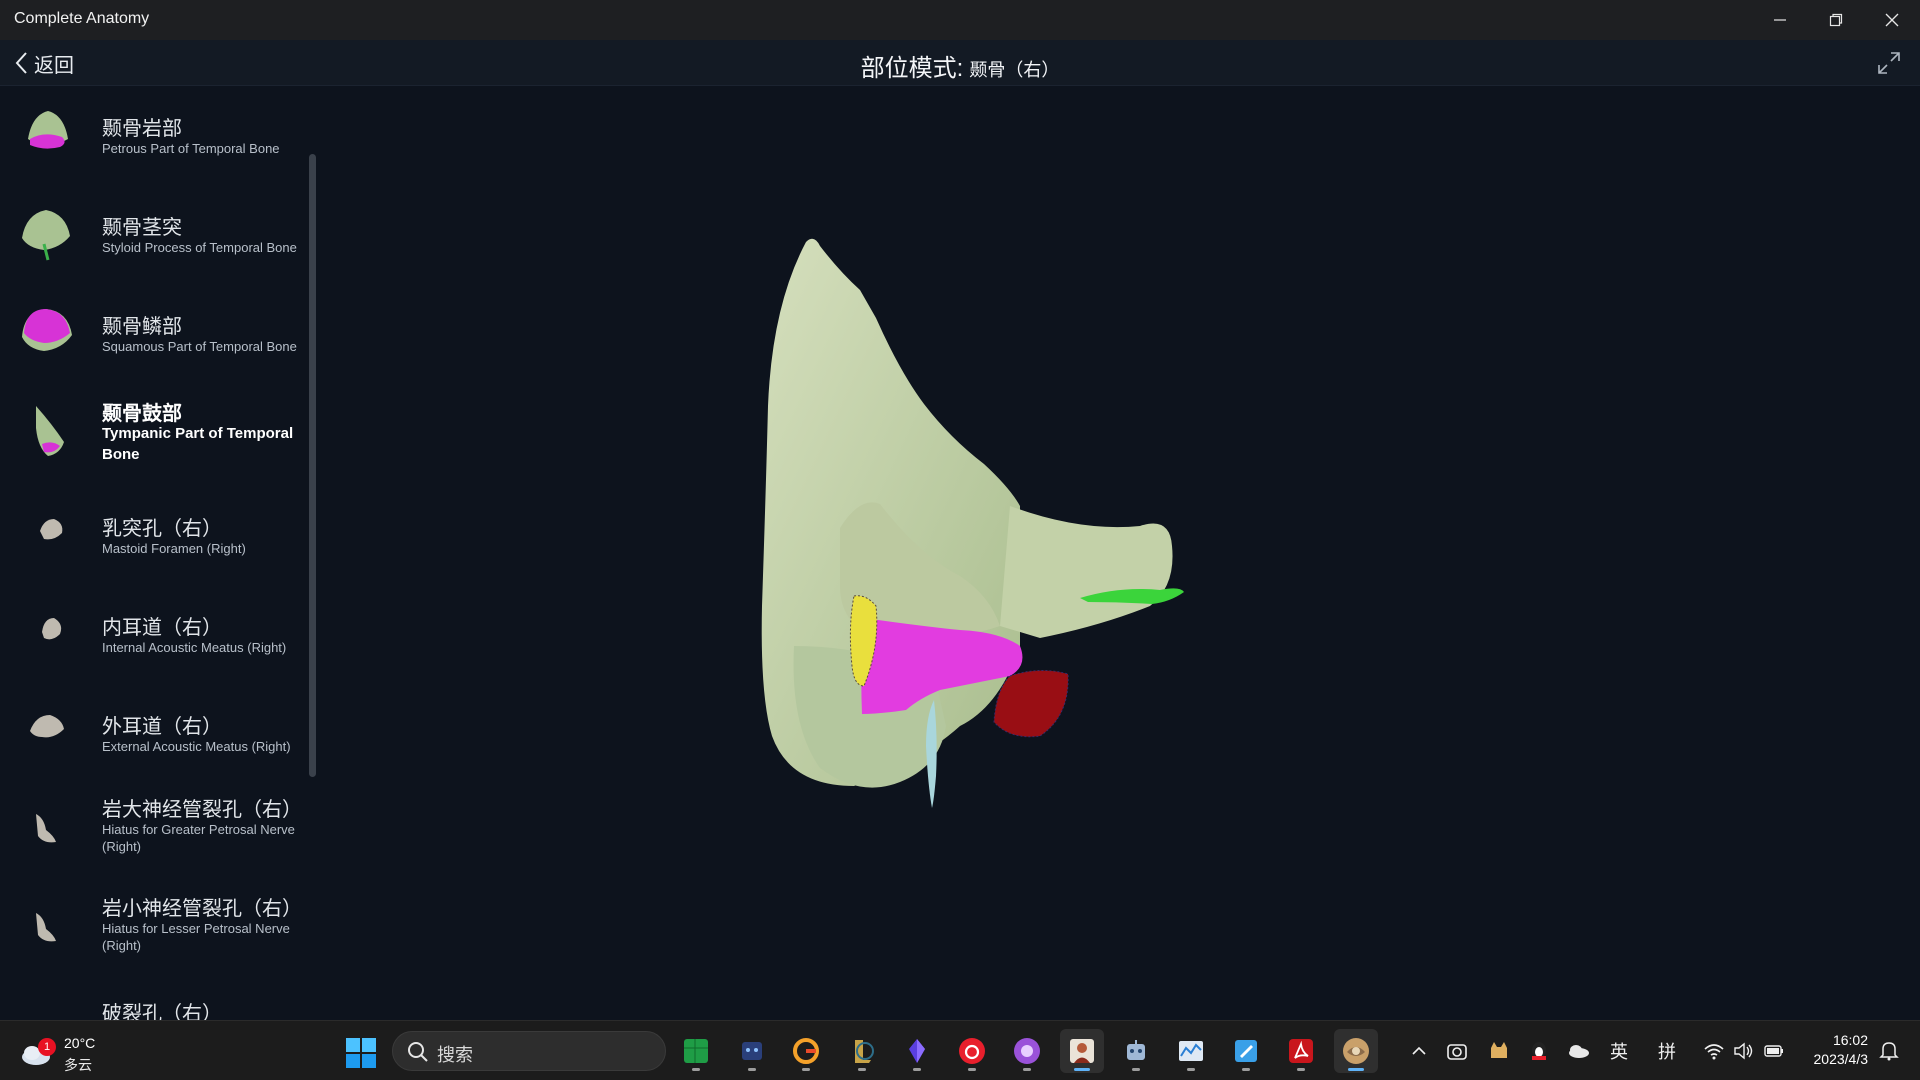 The image size is (1920, 1080). I want to click on app-title: Complete Anatomy, so click(82, 18).